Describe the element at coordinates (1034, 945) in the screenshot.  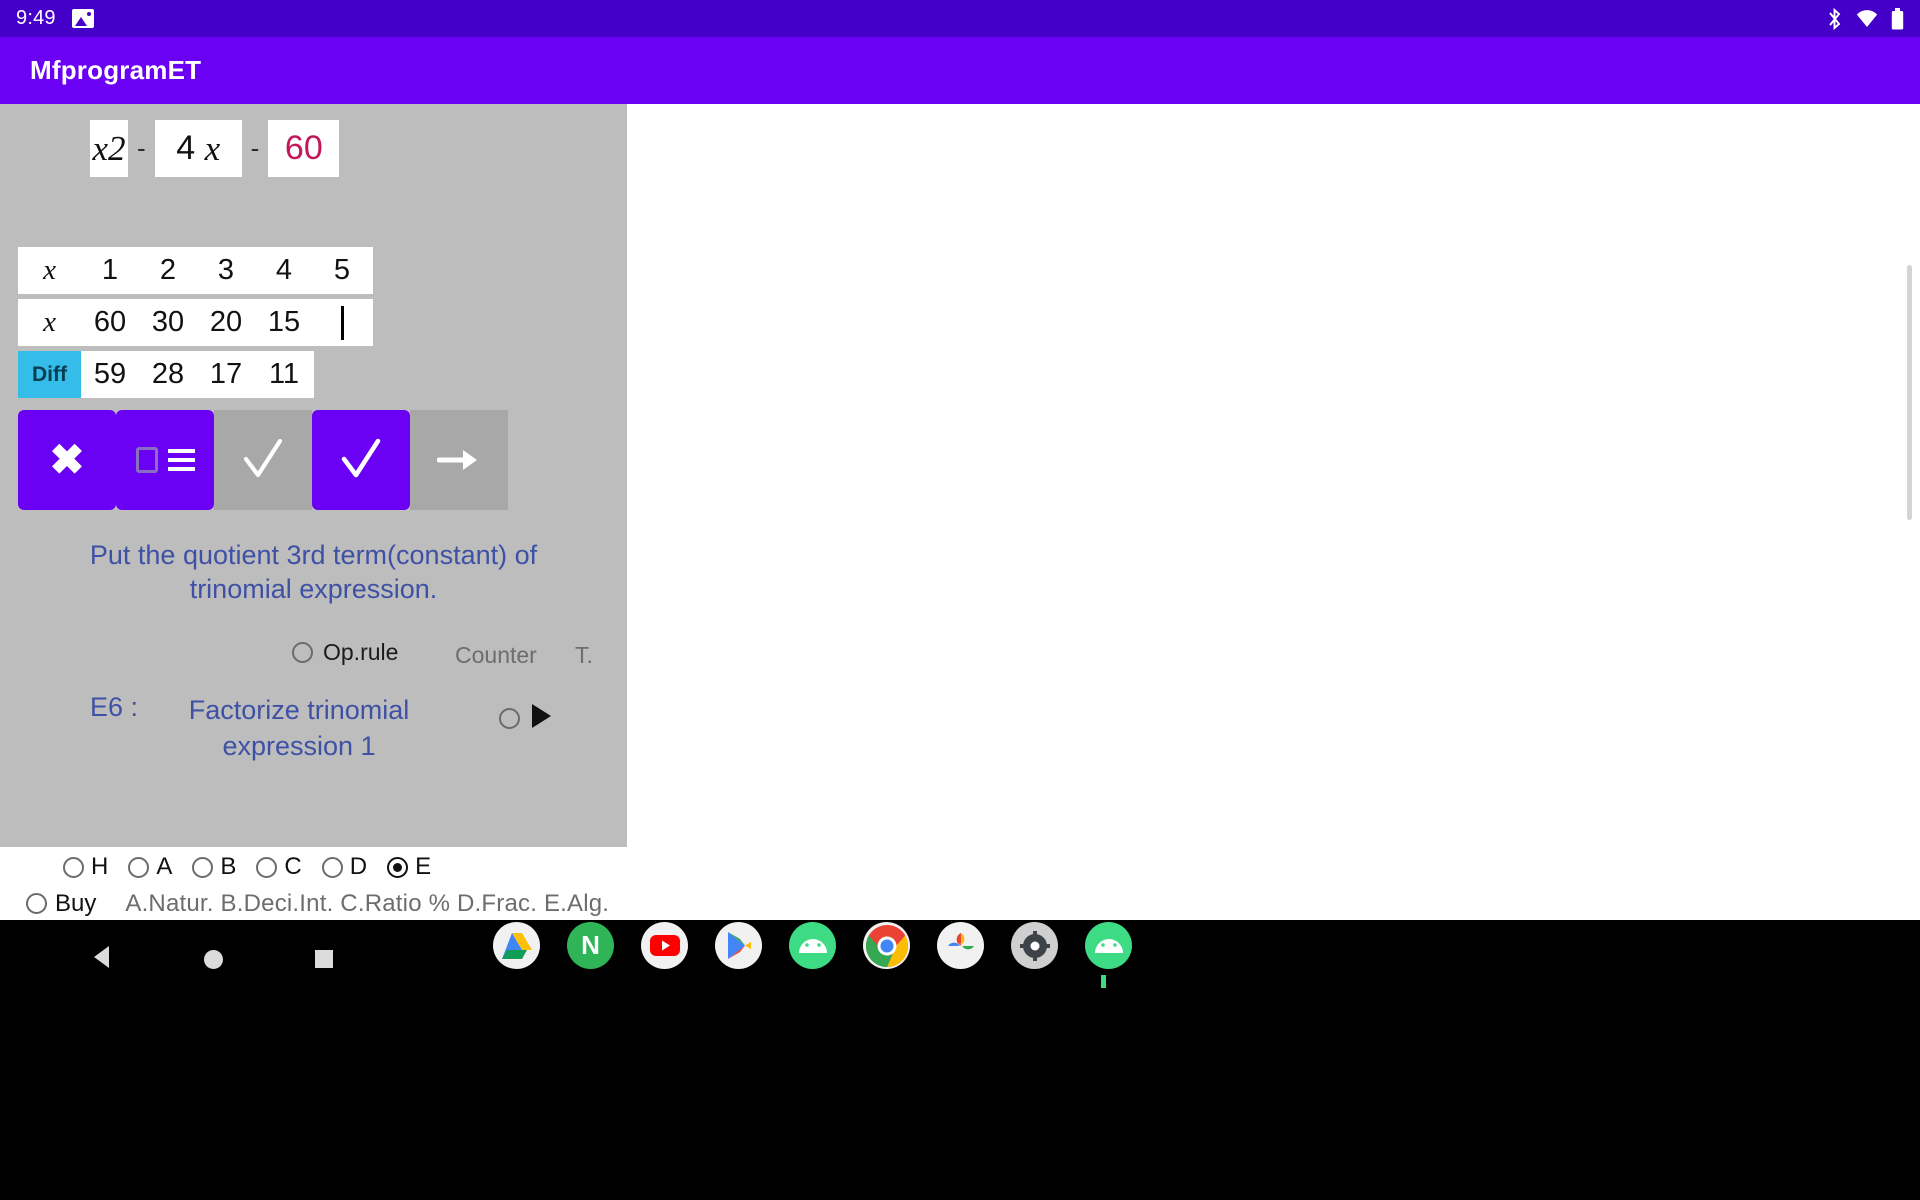
I see `settings-icon` at that location.